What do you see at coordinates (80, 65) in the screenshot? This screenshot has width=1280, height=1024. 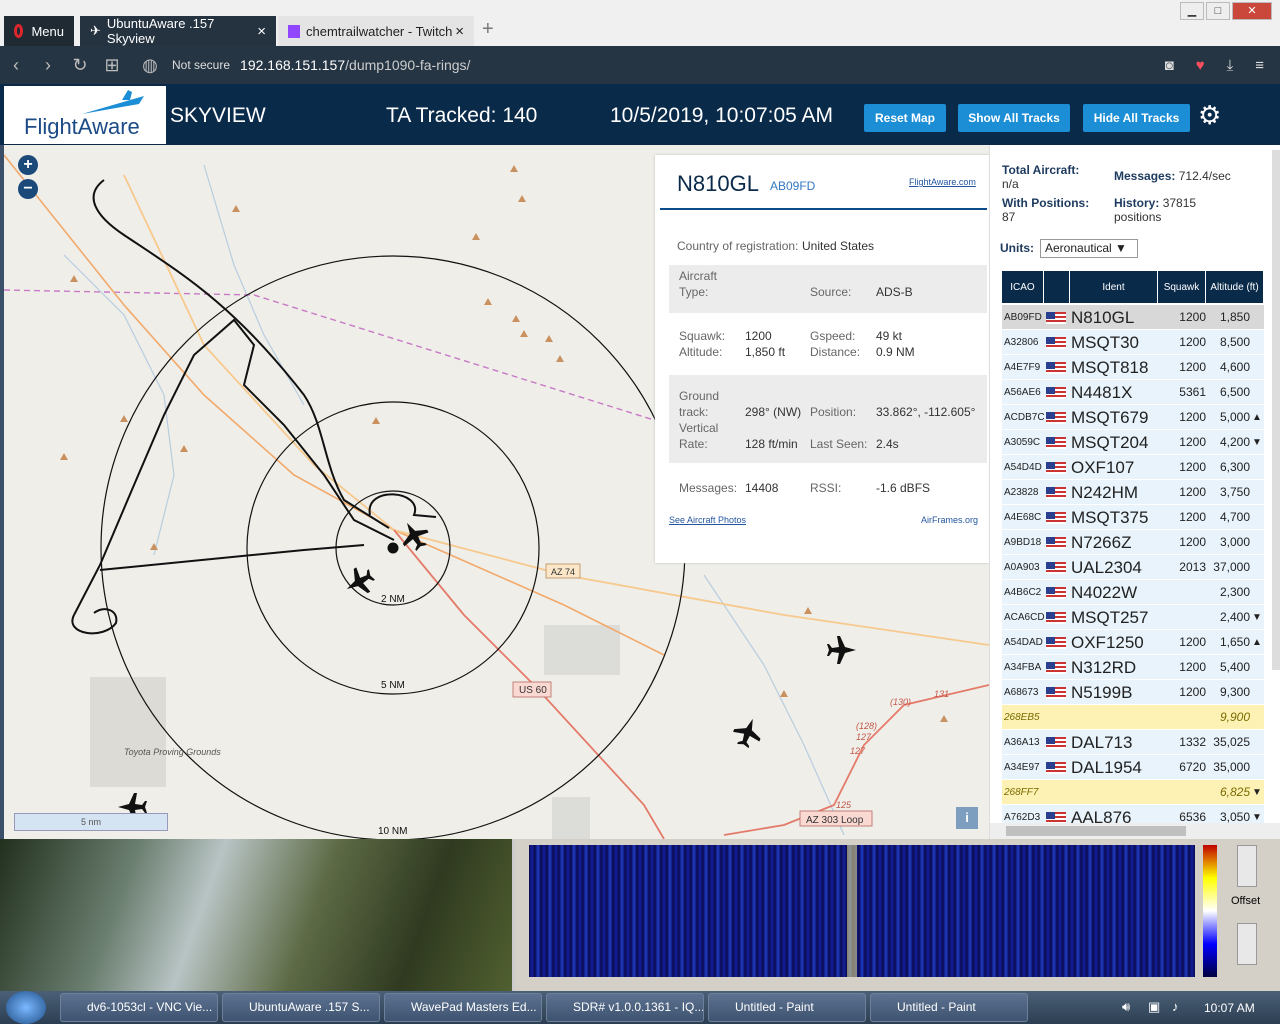 I see `reload-icon: ↻` at bounding box center [80, 65].